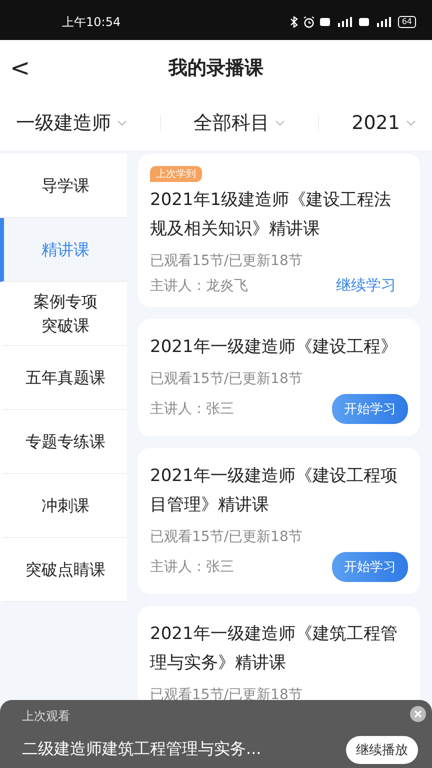  I want to click on filter-dropdown: 2021, so click(384, 123).